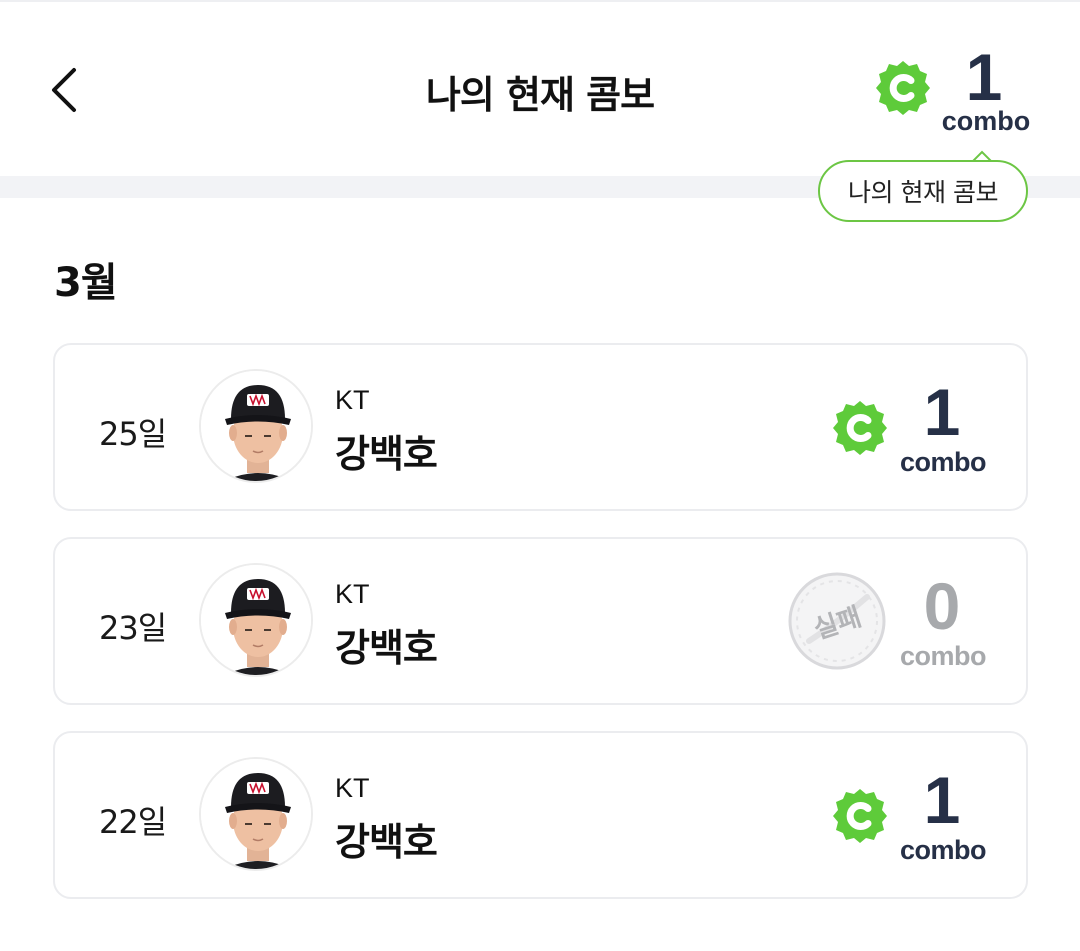  Describe the element at coordinates (984, 77) in the screenshot. I see `current-combo-value: 1` at that location.